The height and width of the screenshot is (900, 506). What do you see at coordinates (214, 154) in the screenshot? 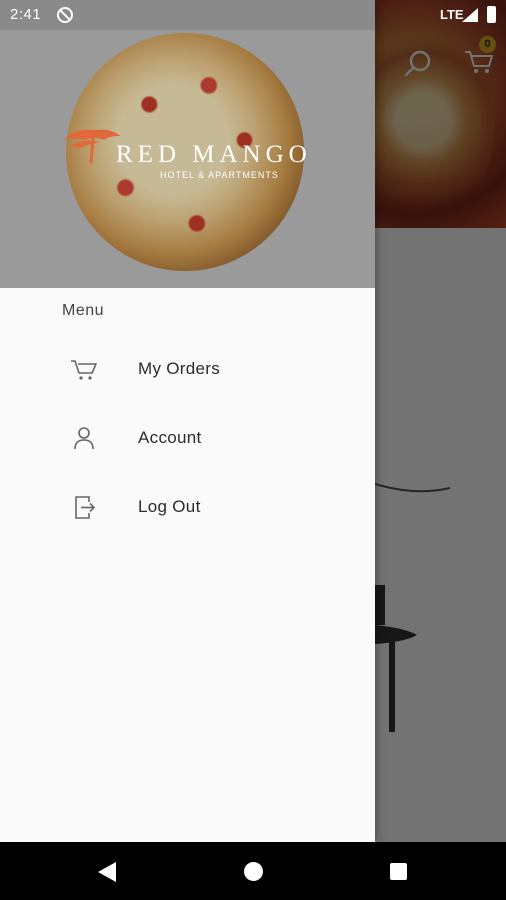
I see `brand-name: RED MANGO` at bounding box center [214, 154].